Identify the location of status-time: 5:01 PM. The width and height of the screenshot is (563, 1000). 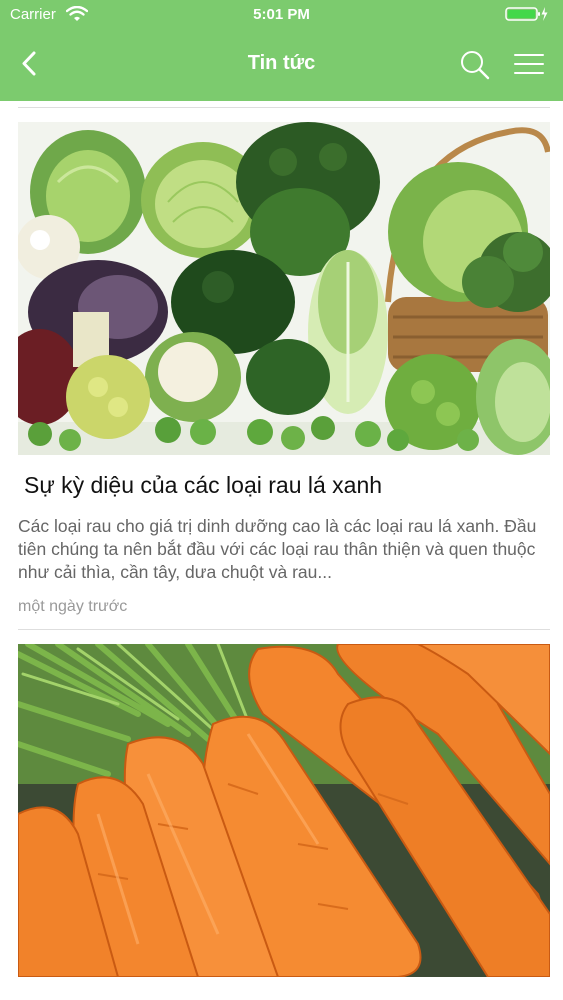
(281, 14).